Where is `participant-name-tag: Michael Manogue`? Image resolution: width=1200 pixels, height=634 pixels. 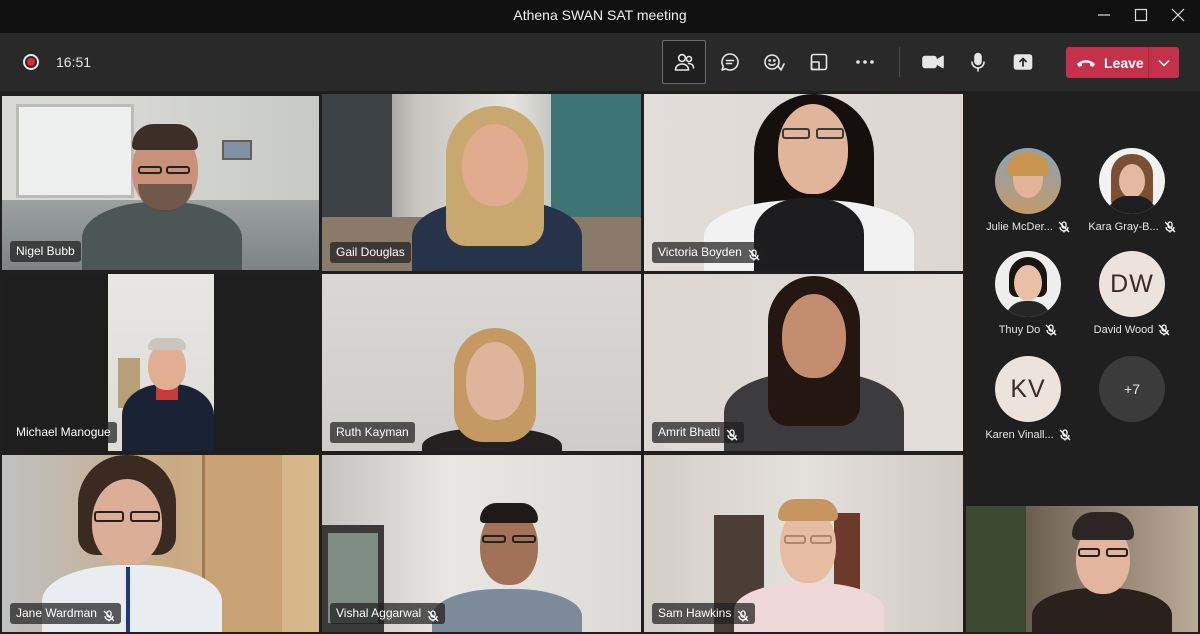
participant-name-tag: Michael Manogue is located at coordinates (63, 432).